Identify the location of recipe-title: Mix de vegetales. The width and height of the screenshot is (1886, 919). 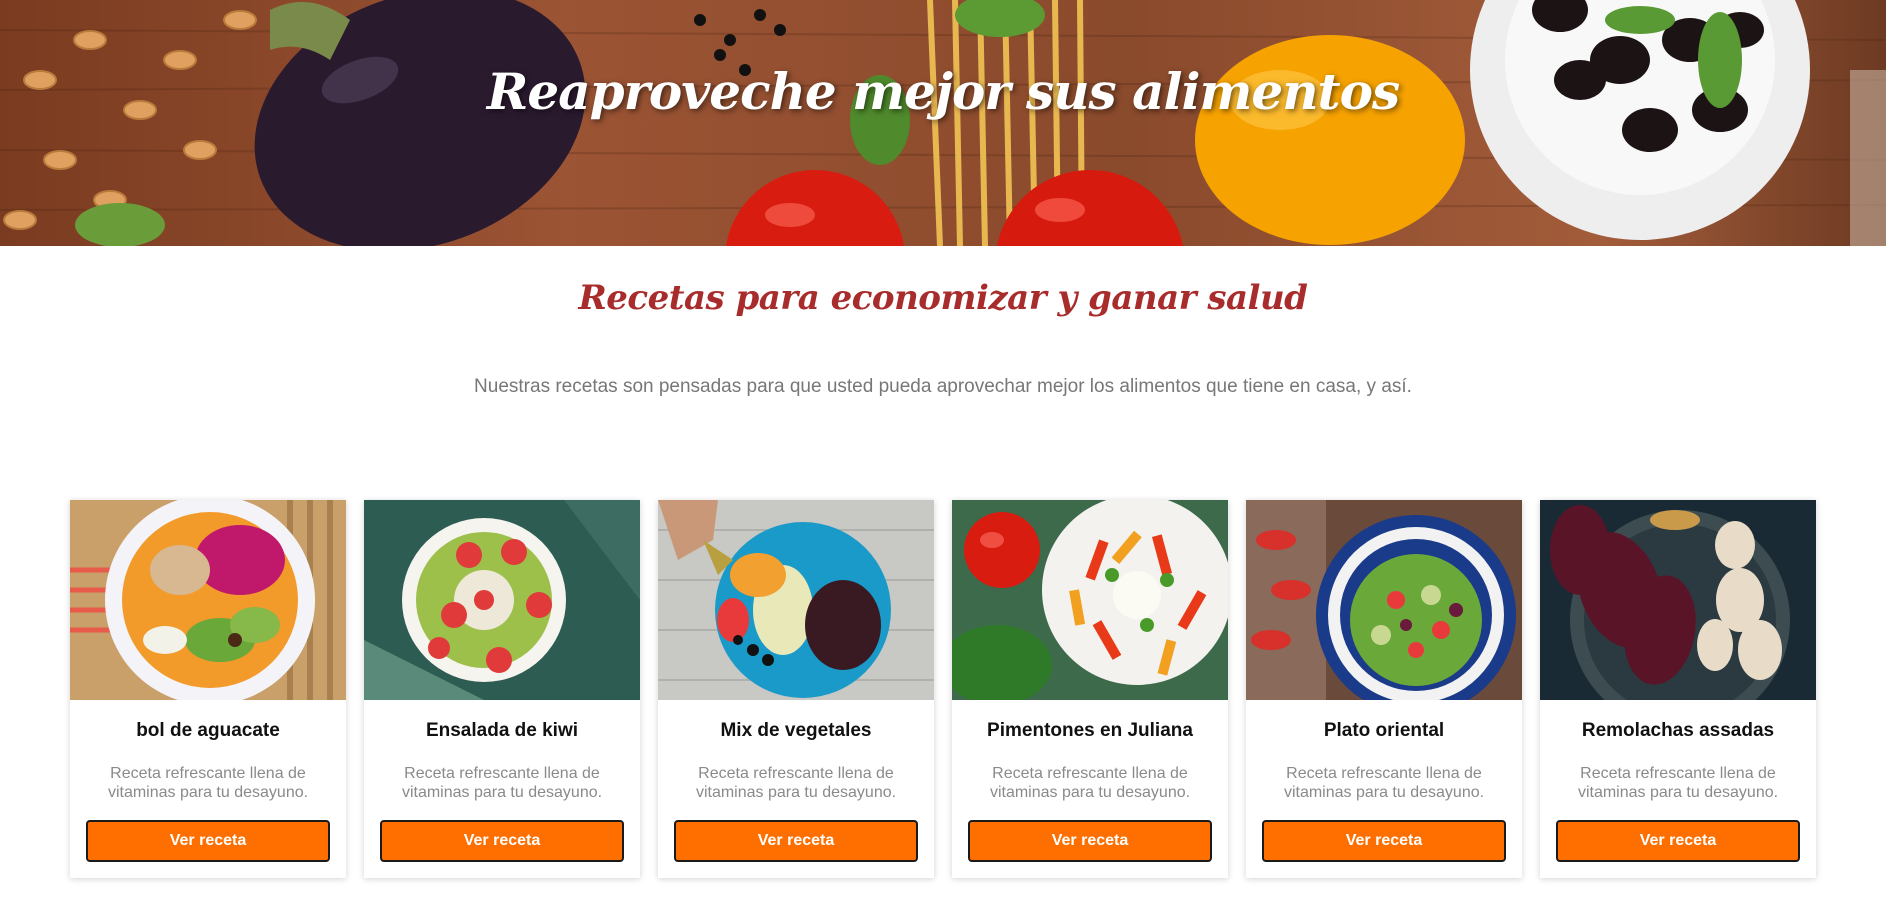
(796, 730).